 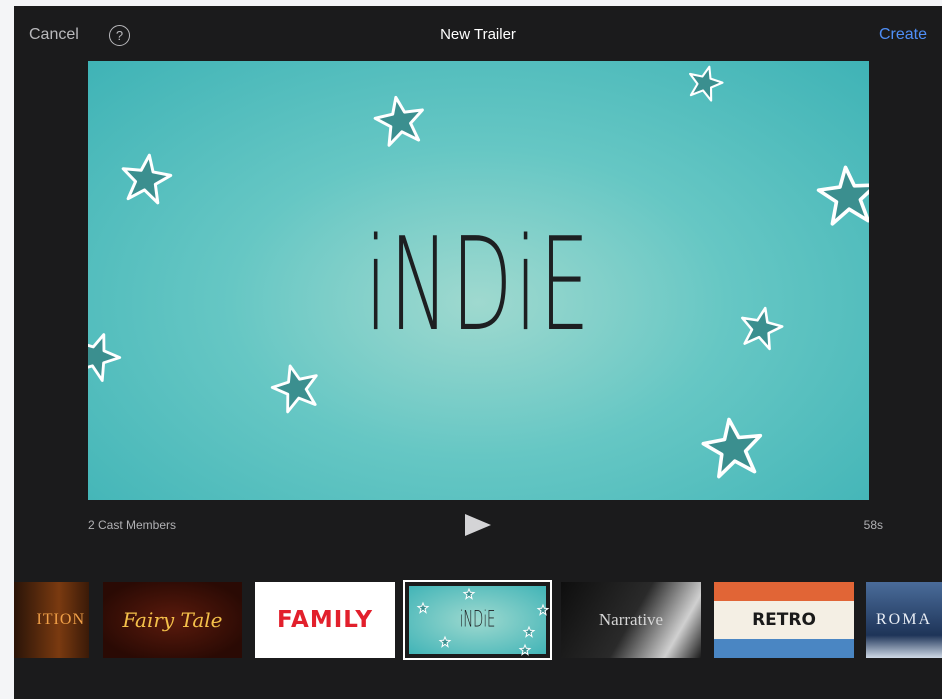 What do you see at coordinates (903, 35) in the screenshot?
I see `create-button: Create` at bounding box center [903, 35].